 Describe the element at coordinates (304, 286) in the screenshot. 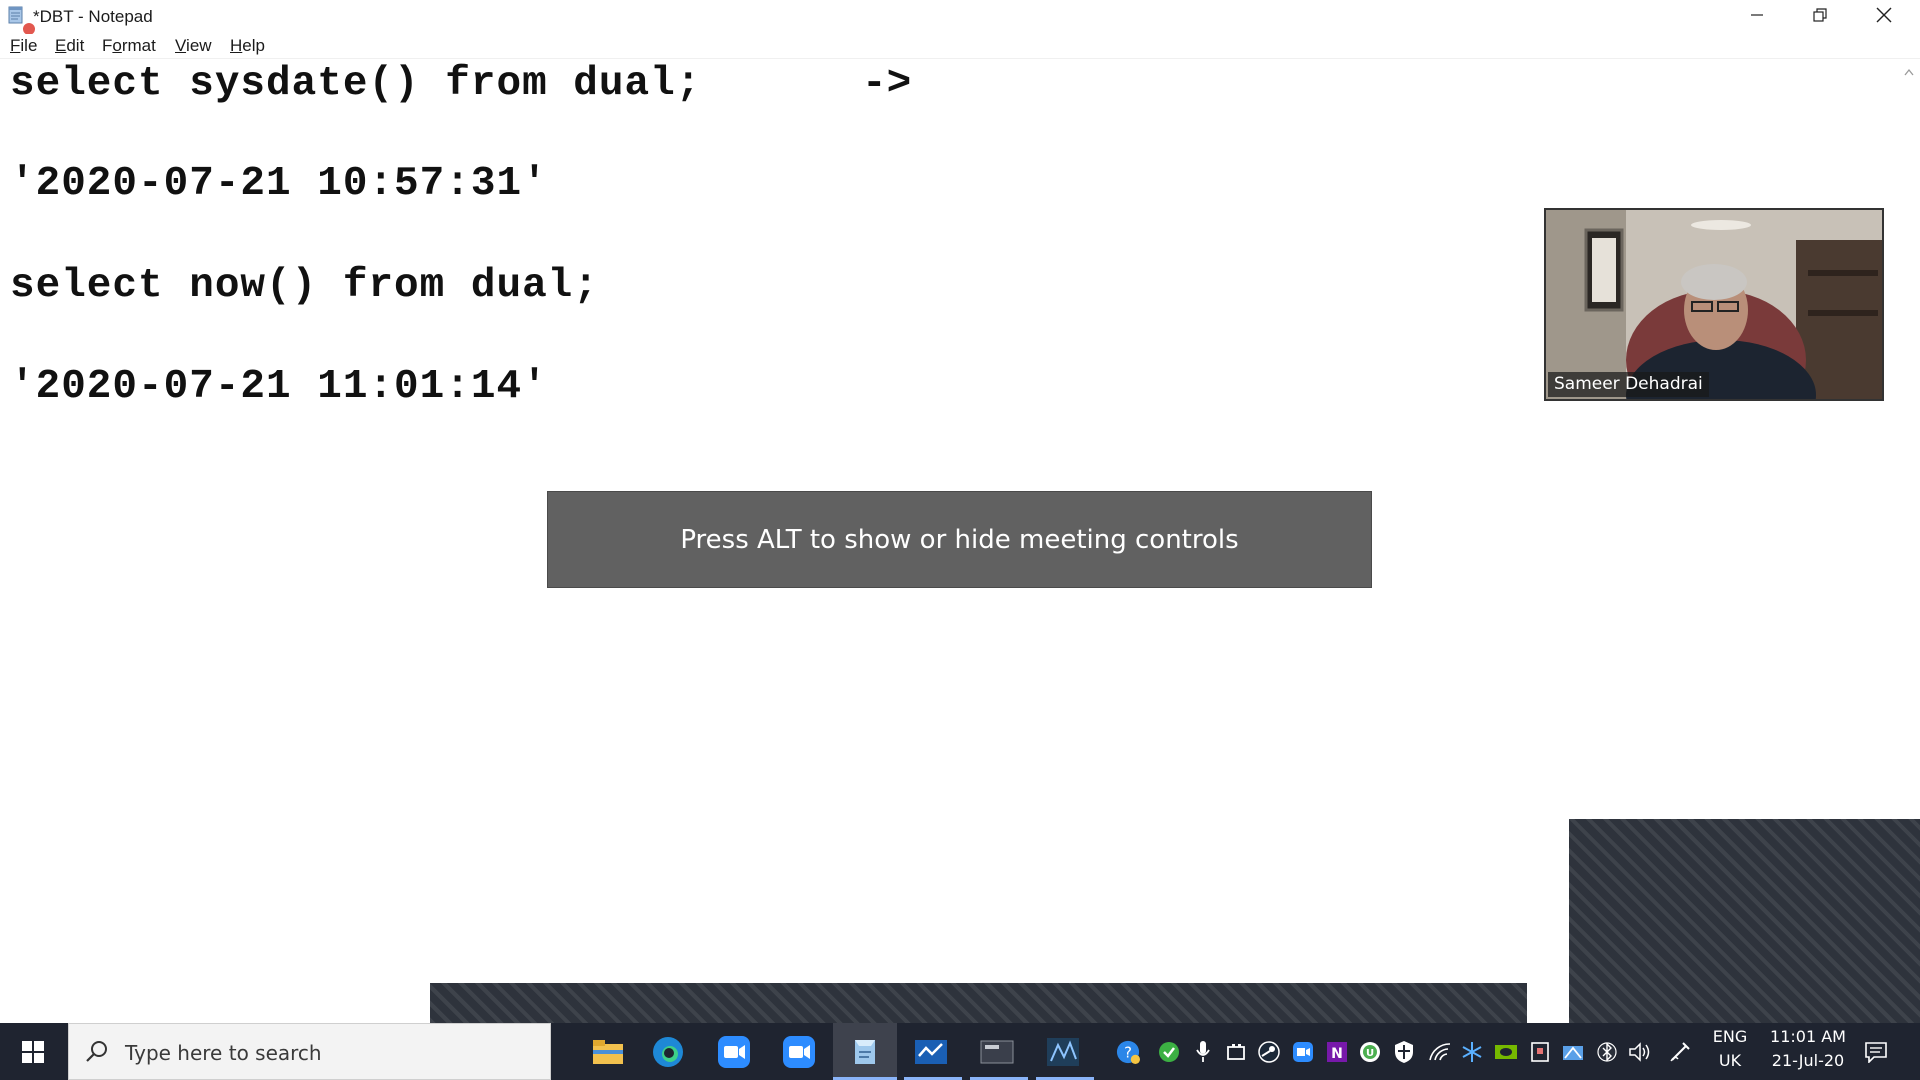

I see `editor-line-3: select now() from dual;` at that location.